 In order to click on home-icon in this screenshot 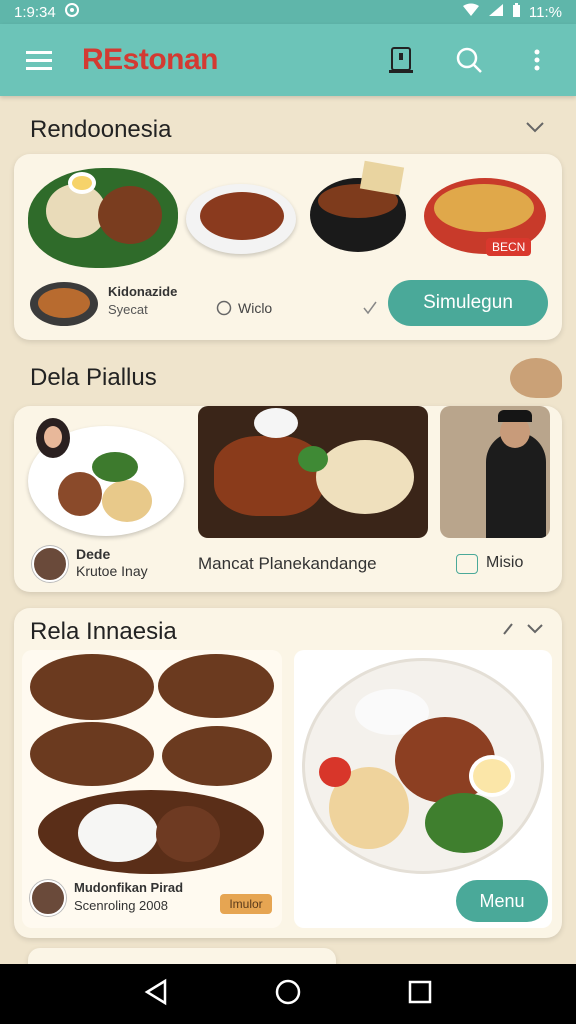, I will do `click(288, 994)`.